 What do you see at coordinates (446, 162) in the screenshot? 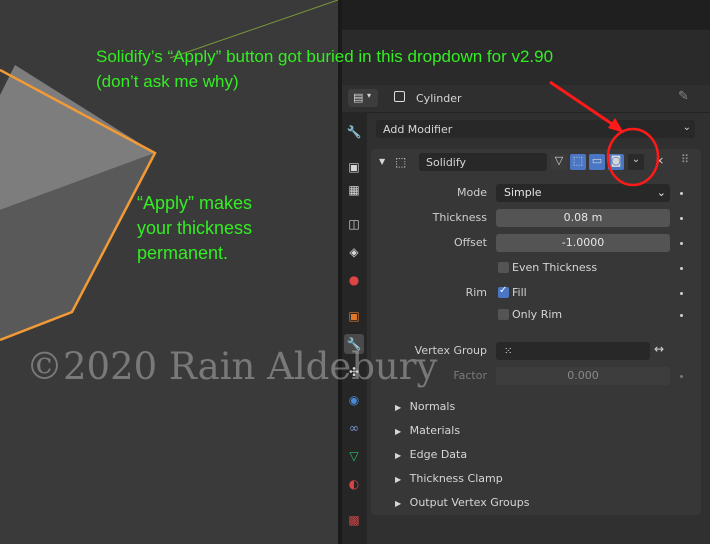
I see `modifier-name: Solidify` at bounding box center [446, 162].